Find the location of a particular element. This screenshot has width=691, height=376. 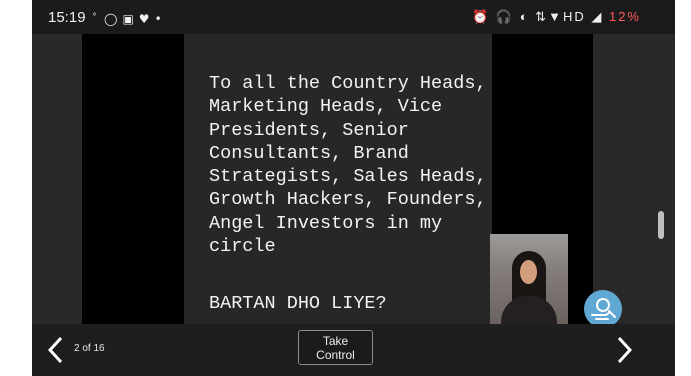

assistant-hand-icon is located at coordinates (603, 309).